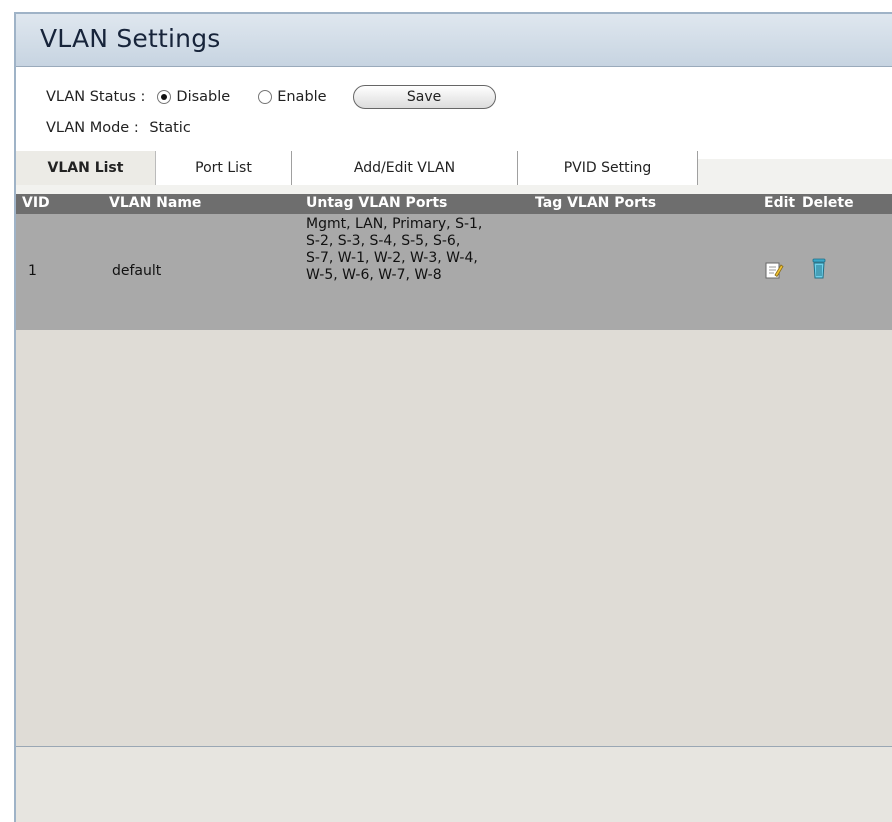 This screenshot has width=892, height=822. What do you see at coordinates (32, 271) in the screenshot?
I see `cell-vid: 1` at bounding box center [32, 271].